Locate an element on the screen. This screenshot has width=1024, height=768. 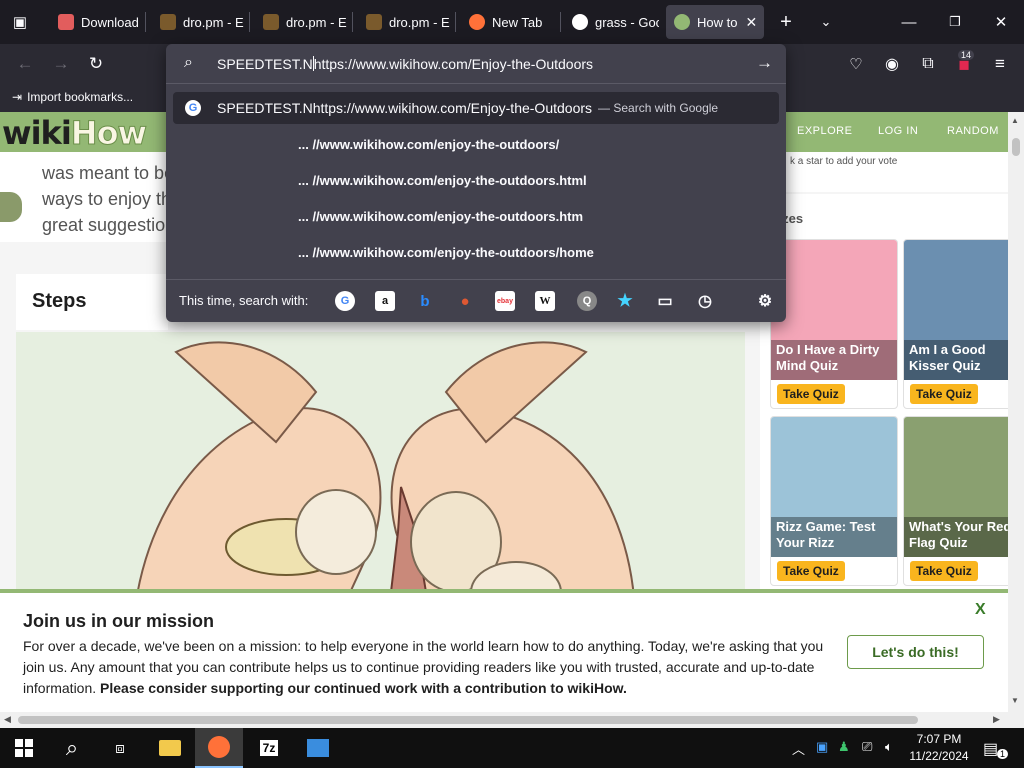
bookmarks-star-icon: ★ is located at coordinates (625, 301).